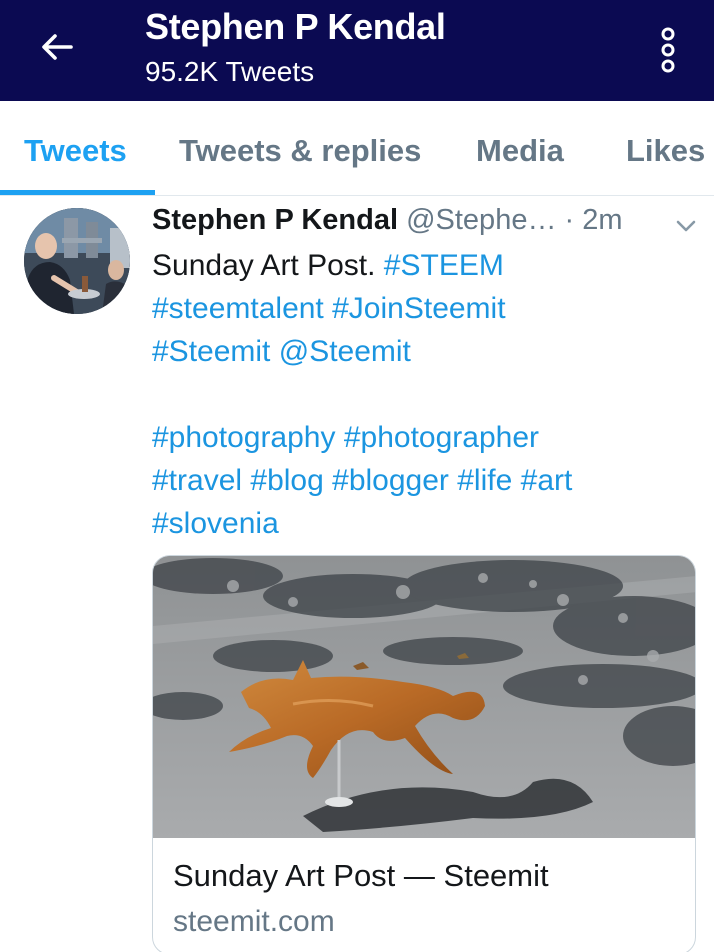 This screenshot has height=952, width=714. Describe the element at coordinates (77, 192) in the screenshot. I see `active-tab-indicator` at that location.